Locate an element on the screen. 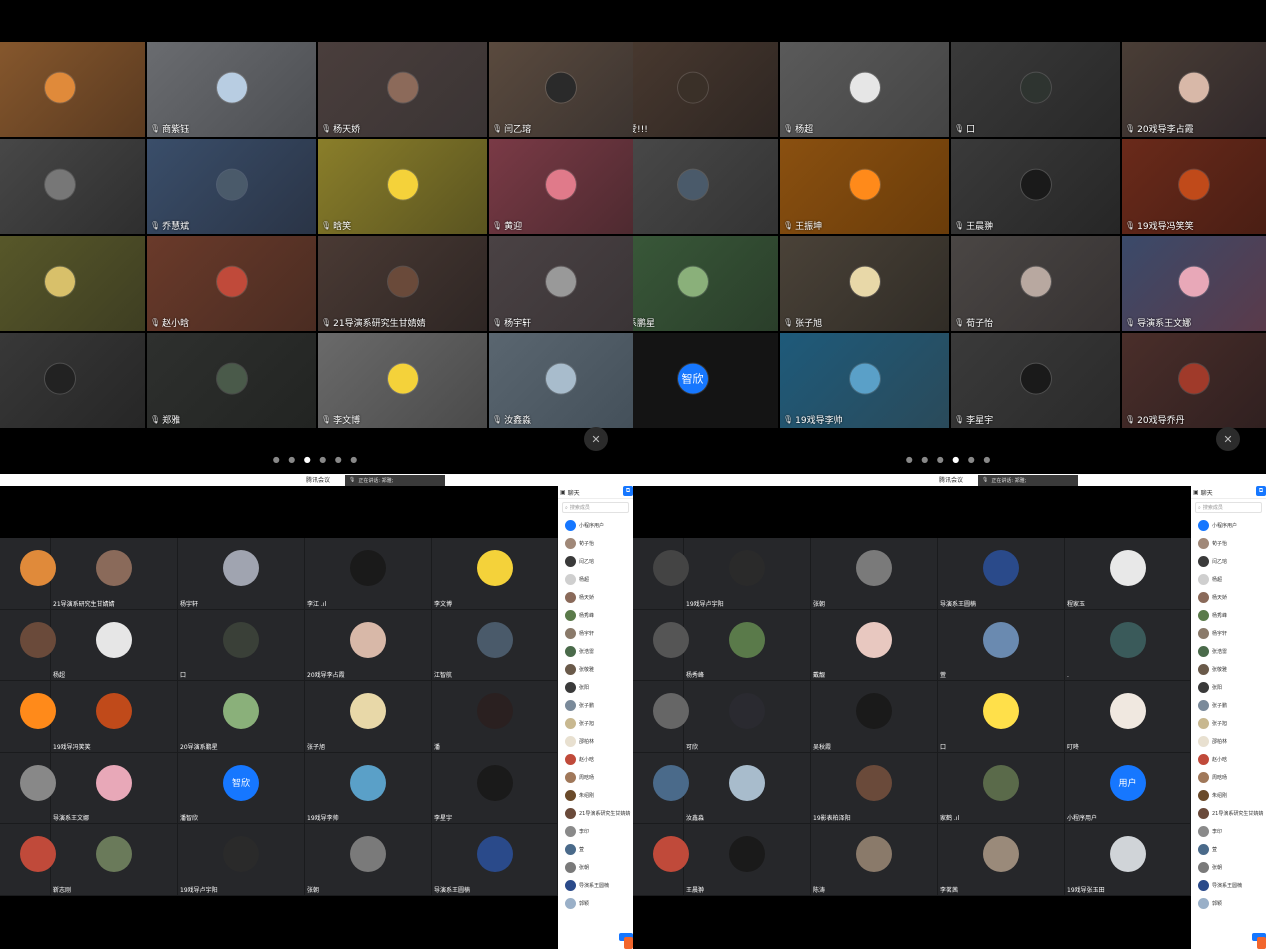 The image size is (1266, 949). member-list-item: 李印 is located at coordinates (1228, 831).